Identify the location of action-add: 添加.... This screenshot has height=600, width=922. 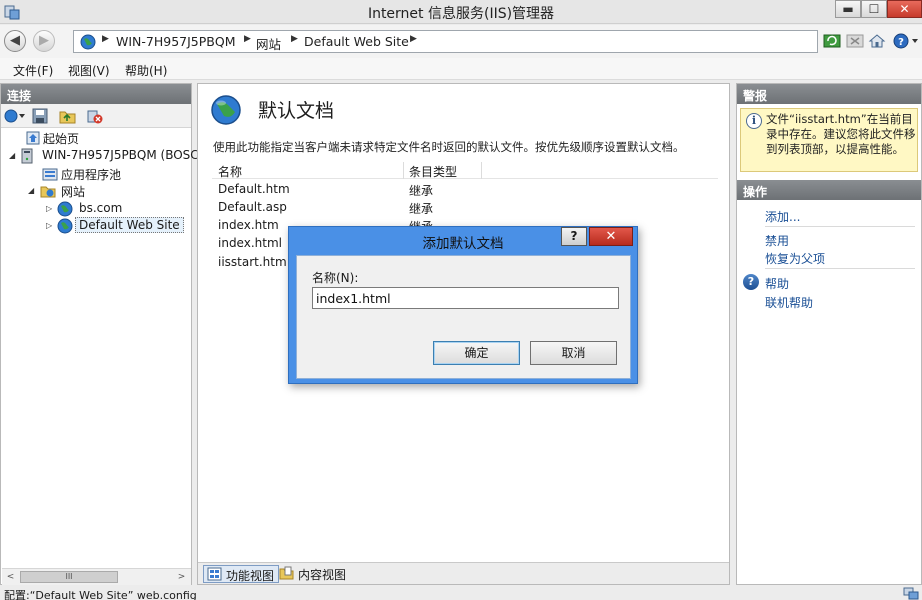
(782, 216).